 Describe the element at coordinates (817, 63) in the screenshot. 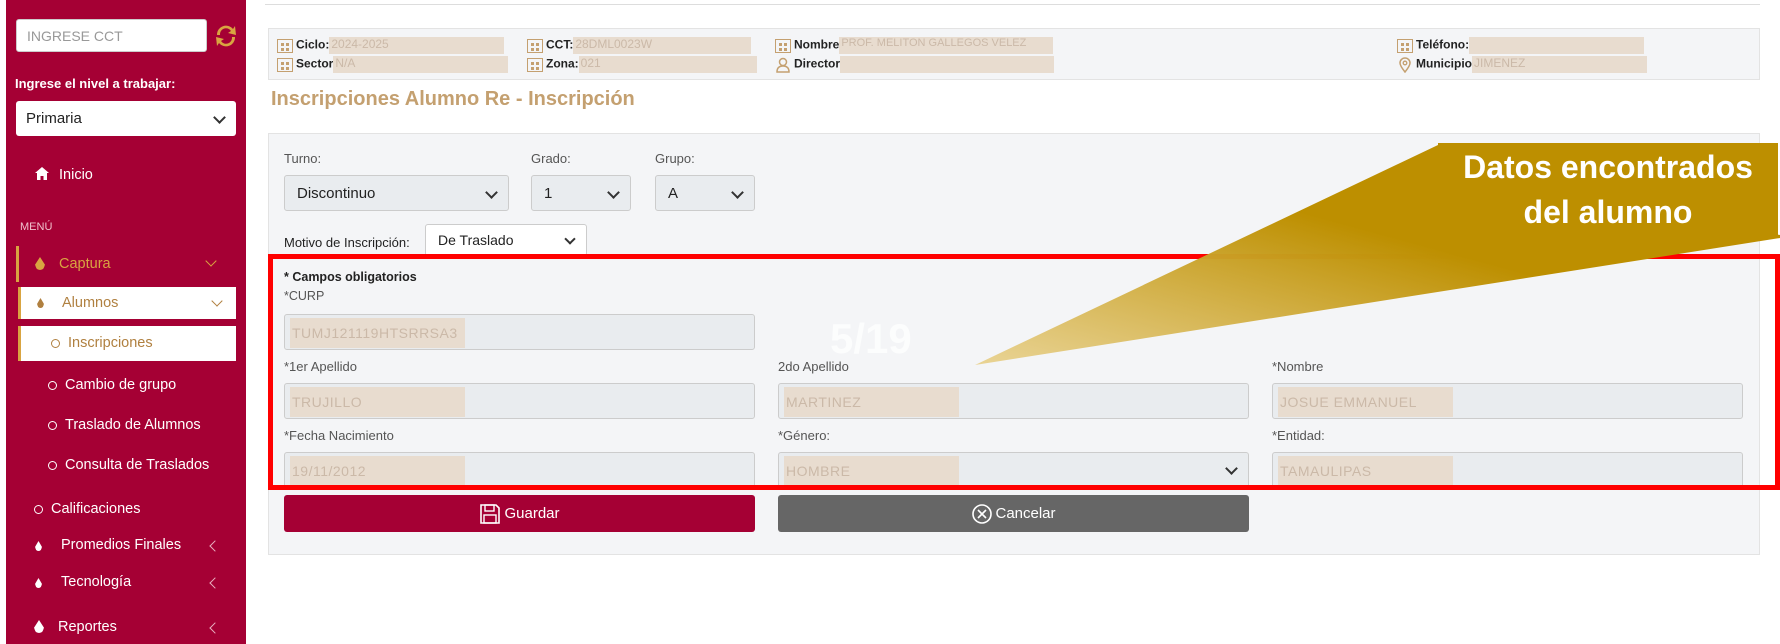

I see `info-label: Director` at that location.